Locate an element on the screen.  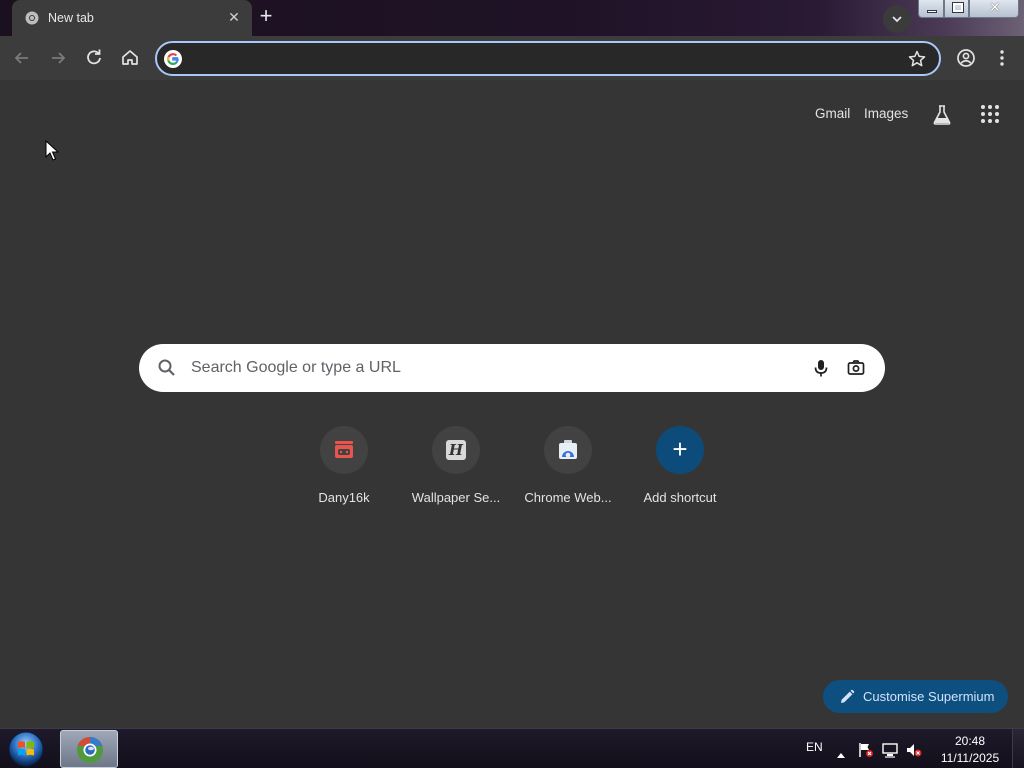
tab-title: New tab is located at coordinates (71, 18).